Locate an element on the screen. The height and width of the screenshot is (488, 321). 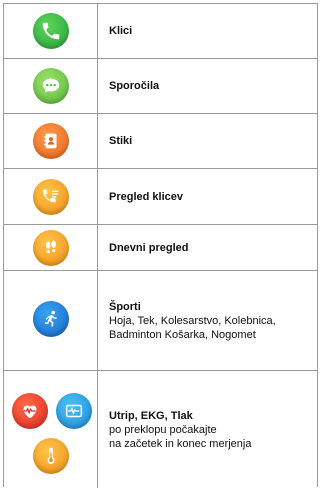
row-label: Sporočila is located at coordinates (134, 86).